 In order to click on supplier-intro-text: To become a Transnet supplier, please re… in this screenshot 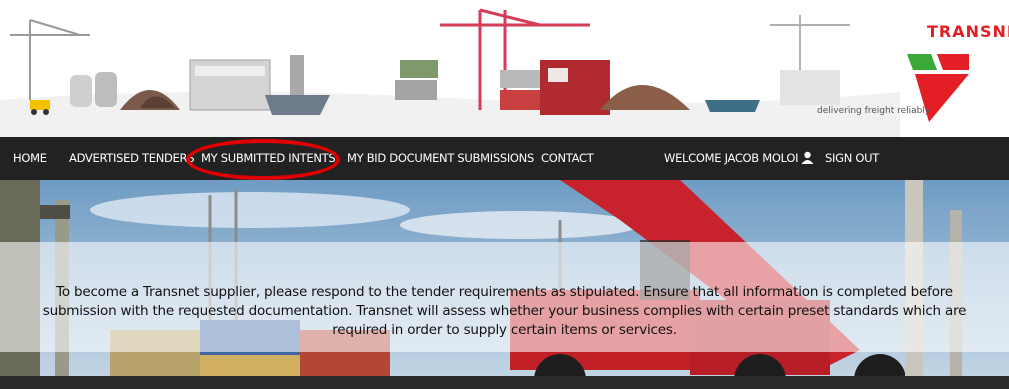, I will do `click(504, 311)`.